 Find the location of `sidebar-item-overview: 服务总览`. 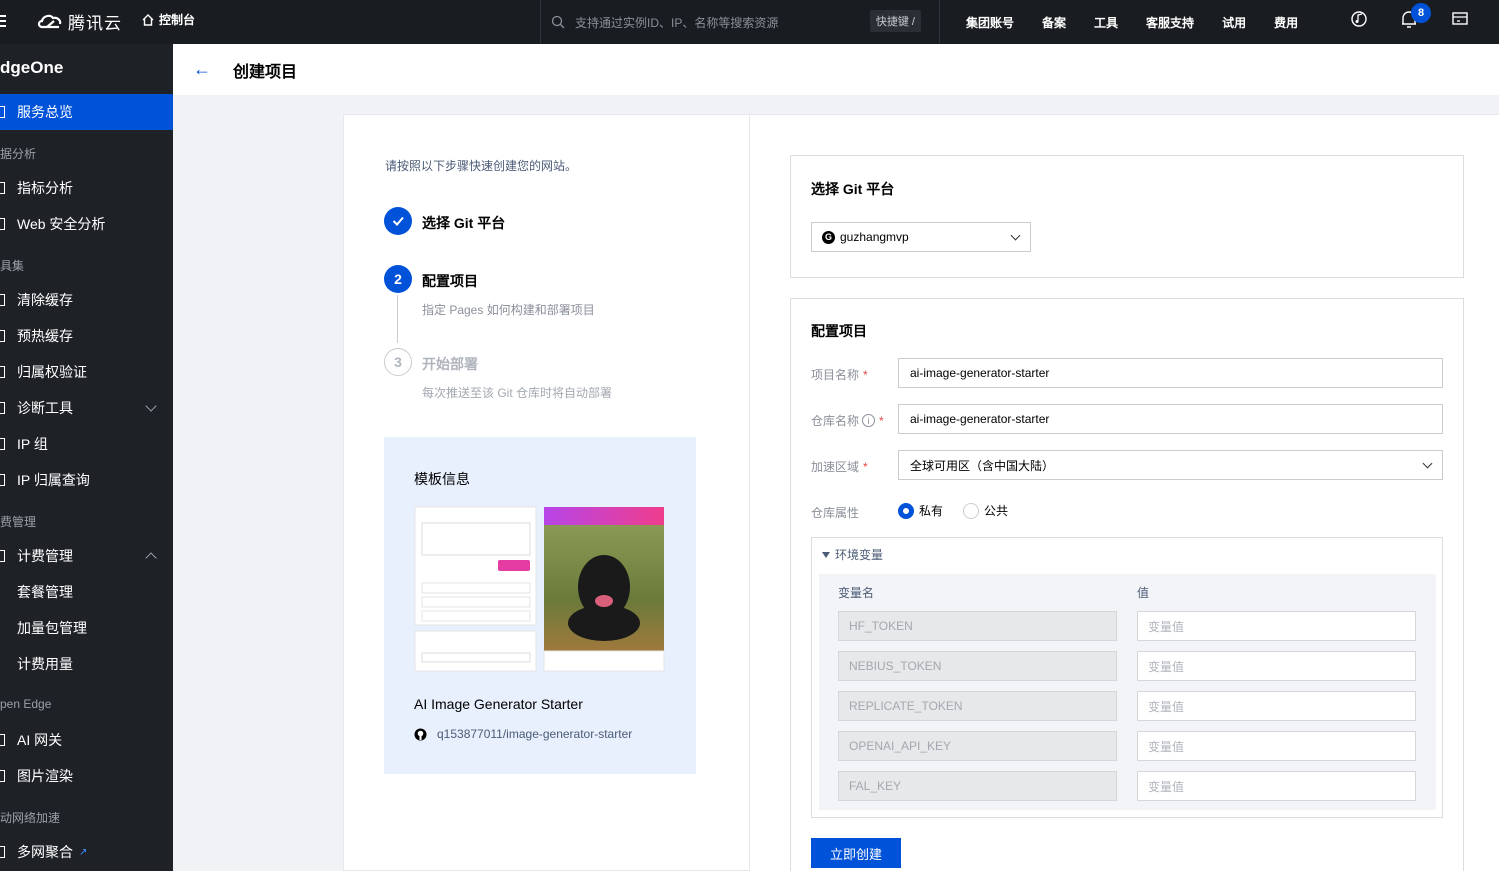

sidebar-item-overview: 服务总览 is located at coordinates (86, 112).